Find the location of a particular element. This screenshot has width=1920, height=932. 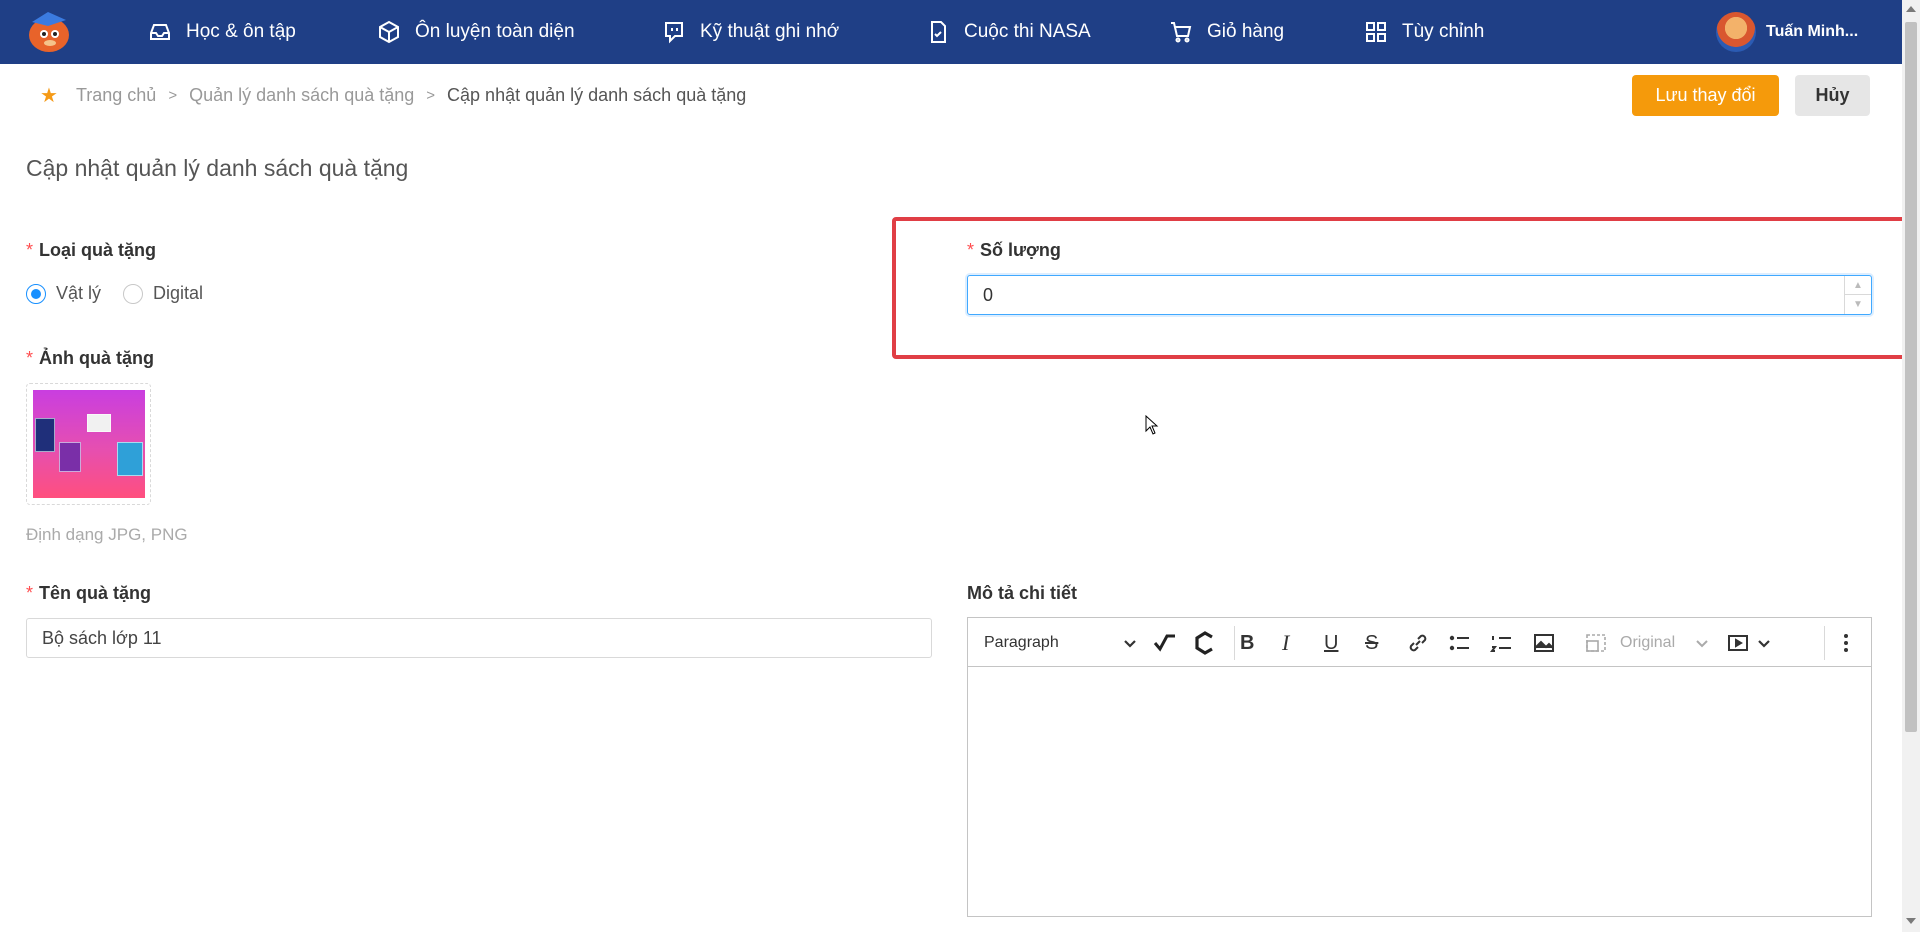

editor-toolbar: Paragraph B I U S Original is located at coordinates (1419, 642).